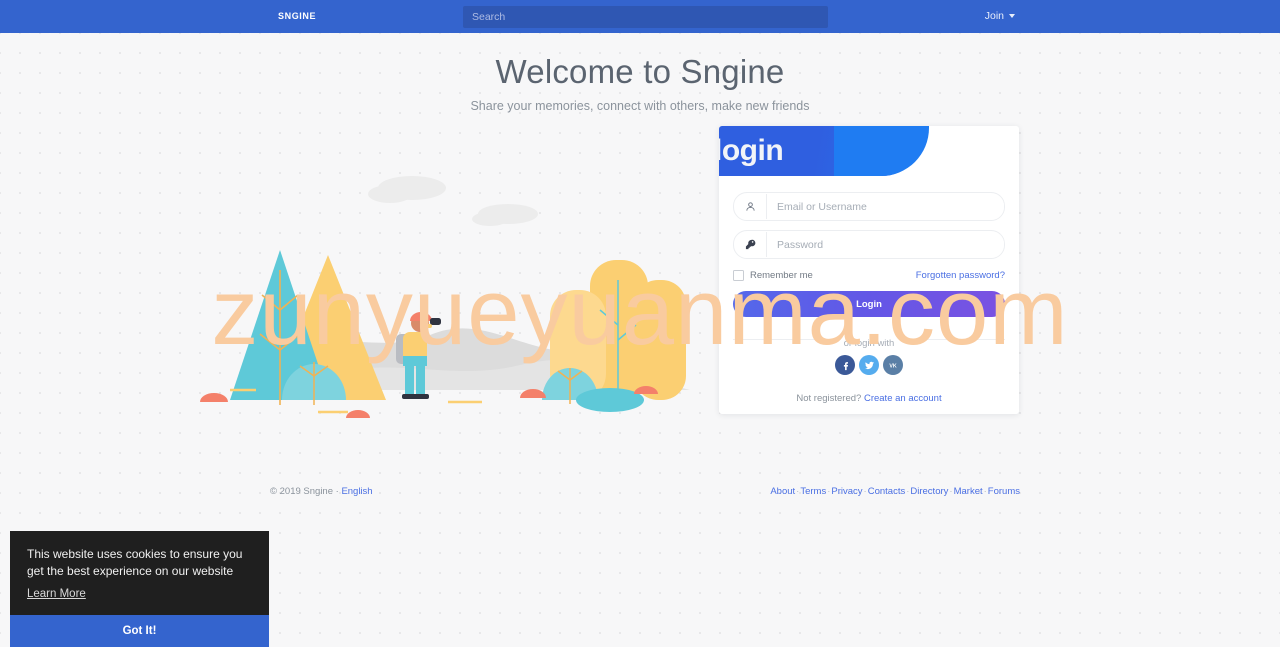 This screenshot has height=647, width=1280. I want to click on footer-copyright: © 2019 Sngine · English, so click(321, 491).